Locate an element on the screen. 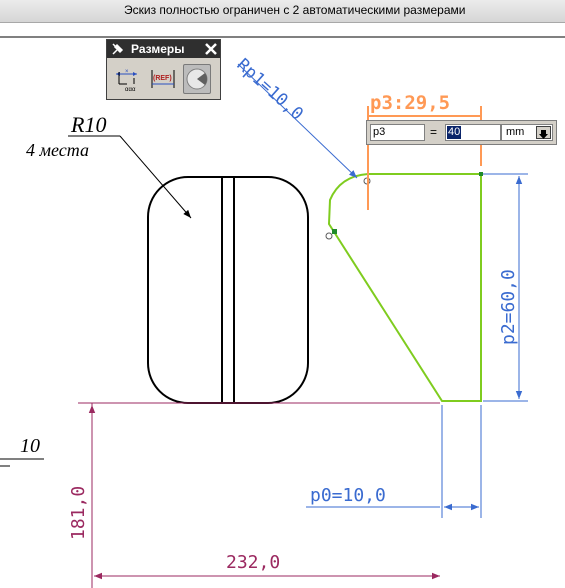  radius-label: R10 is located at coordinates (88, 124).